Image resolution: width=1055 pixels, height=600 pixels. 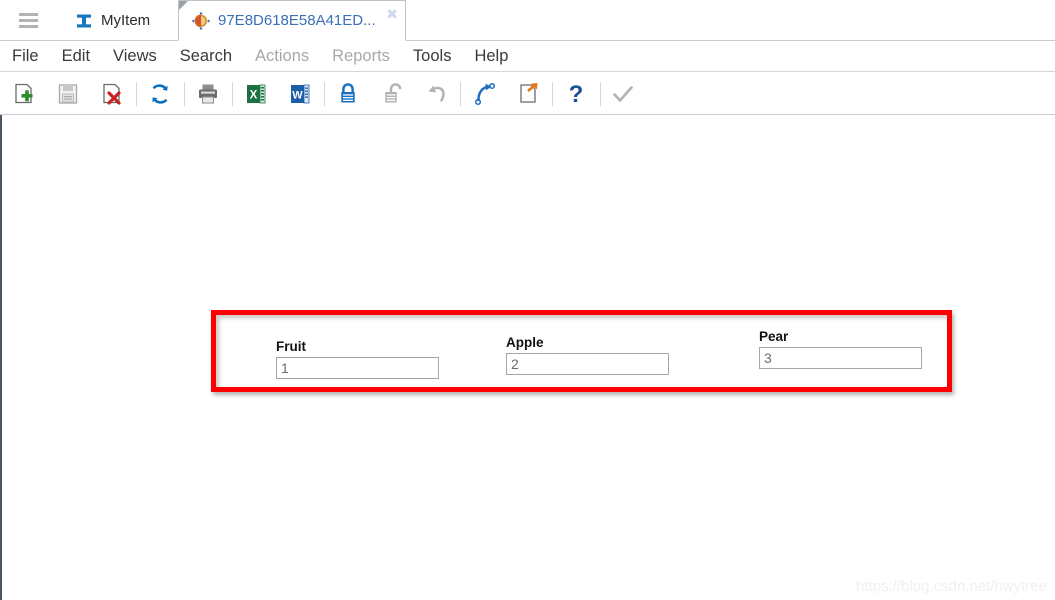 I want to click on print-icon, so click(x=208, y=94).